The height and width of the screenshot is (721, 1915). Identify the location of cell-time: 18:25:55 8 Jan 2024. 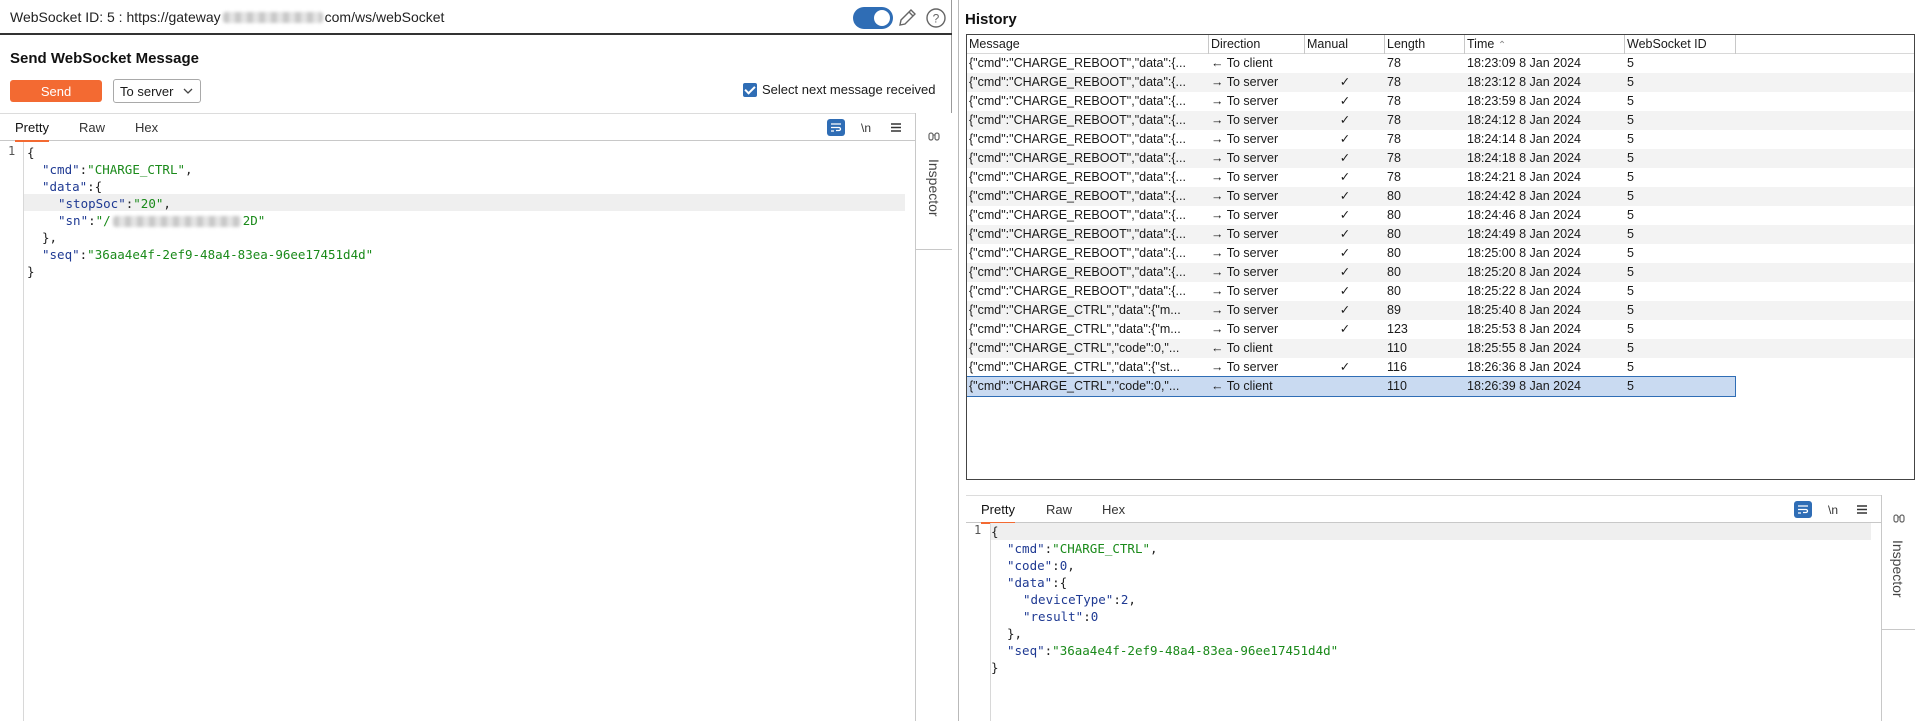
(1524, 348).